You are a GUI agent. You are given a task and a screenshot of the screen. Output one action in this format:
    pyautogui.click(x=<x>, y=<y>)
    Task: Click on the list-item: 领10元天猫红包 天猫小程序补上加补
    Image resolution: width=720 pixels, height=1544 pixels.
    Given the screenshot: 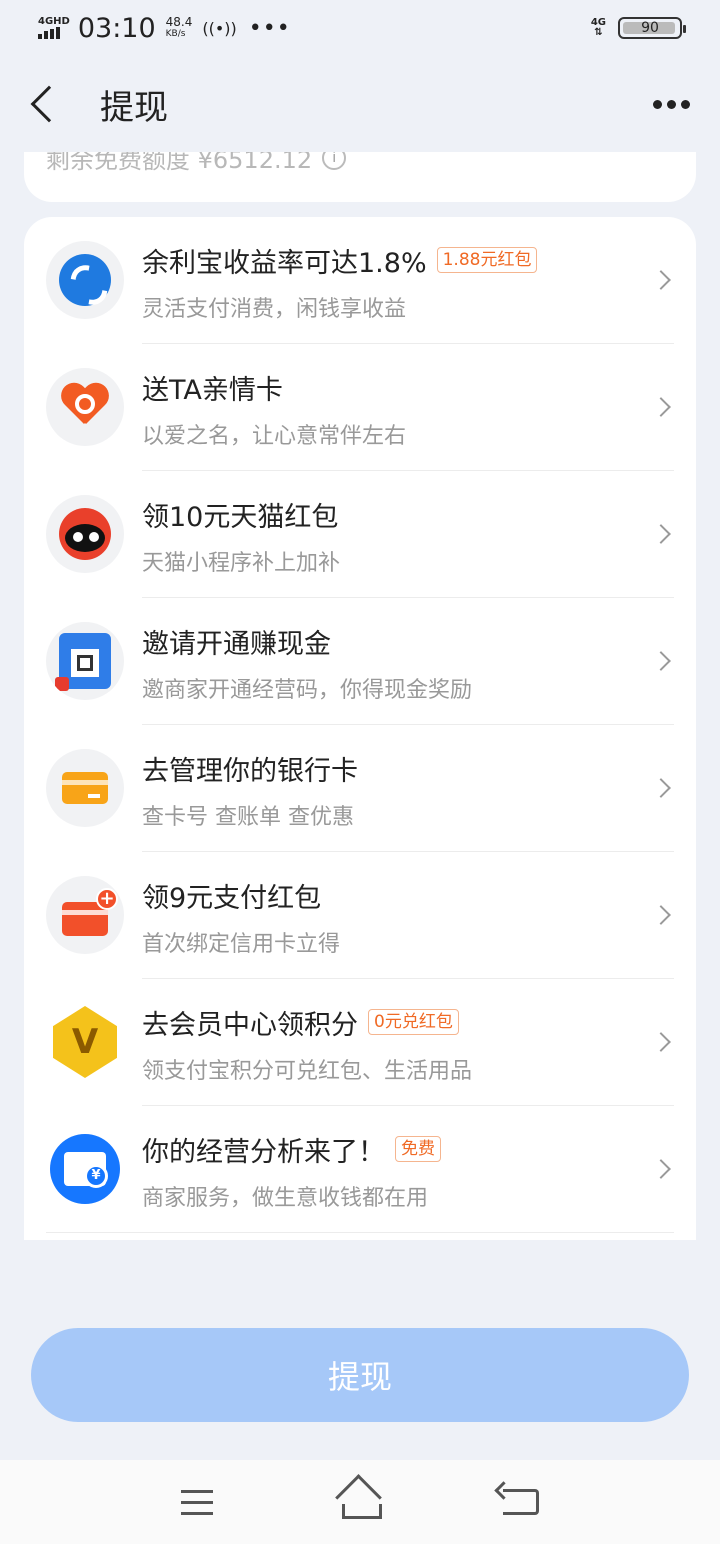 What is the action you would take?
    pyautogui.click(x=360, y=534)
    